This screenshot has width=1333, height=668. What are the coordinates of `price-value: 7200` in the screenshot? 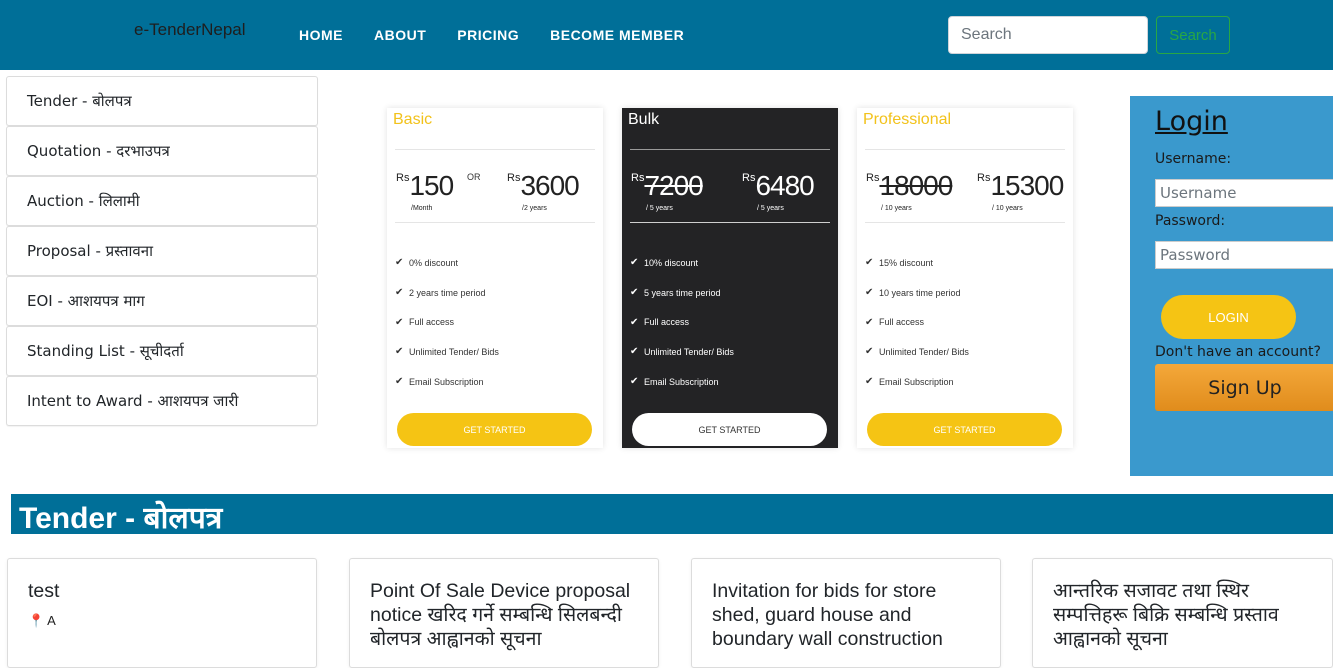 It's located at (673, 185).